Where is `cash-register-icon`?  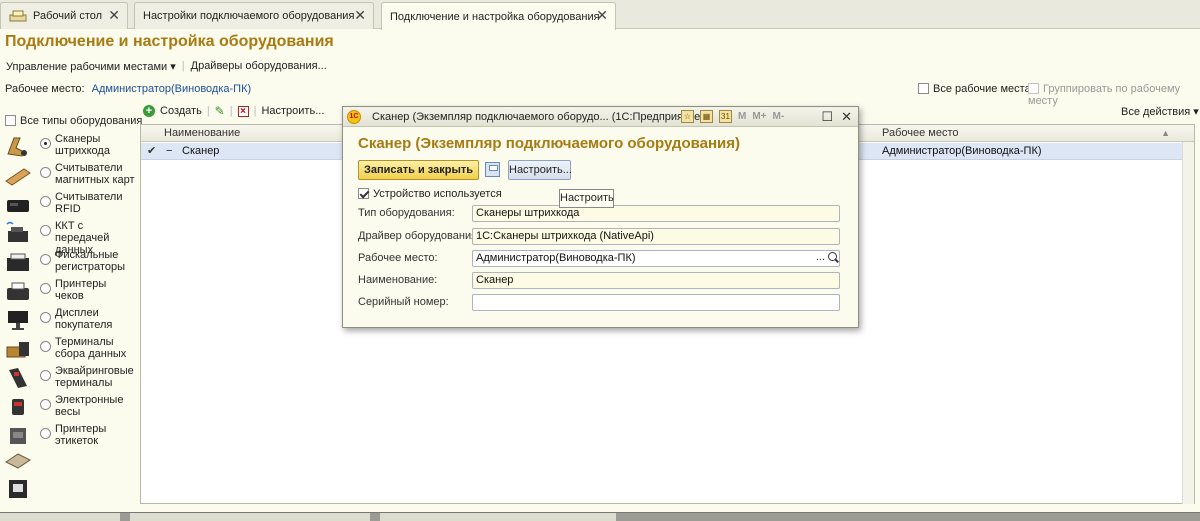 cash-register-icon is located at coordinates (17, 231).